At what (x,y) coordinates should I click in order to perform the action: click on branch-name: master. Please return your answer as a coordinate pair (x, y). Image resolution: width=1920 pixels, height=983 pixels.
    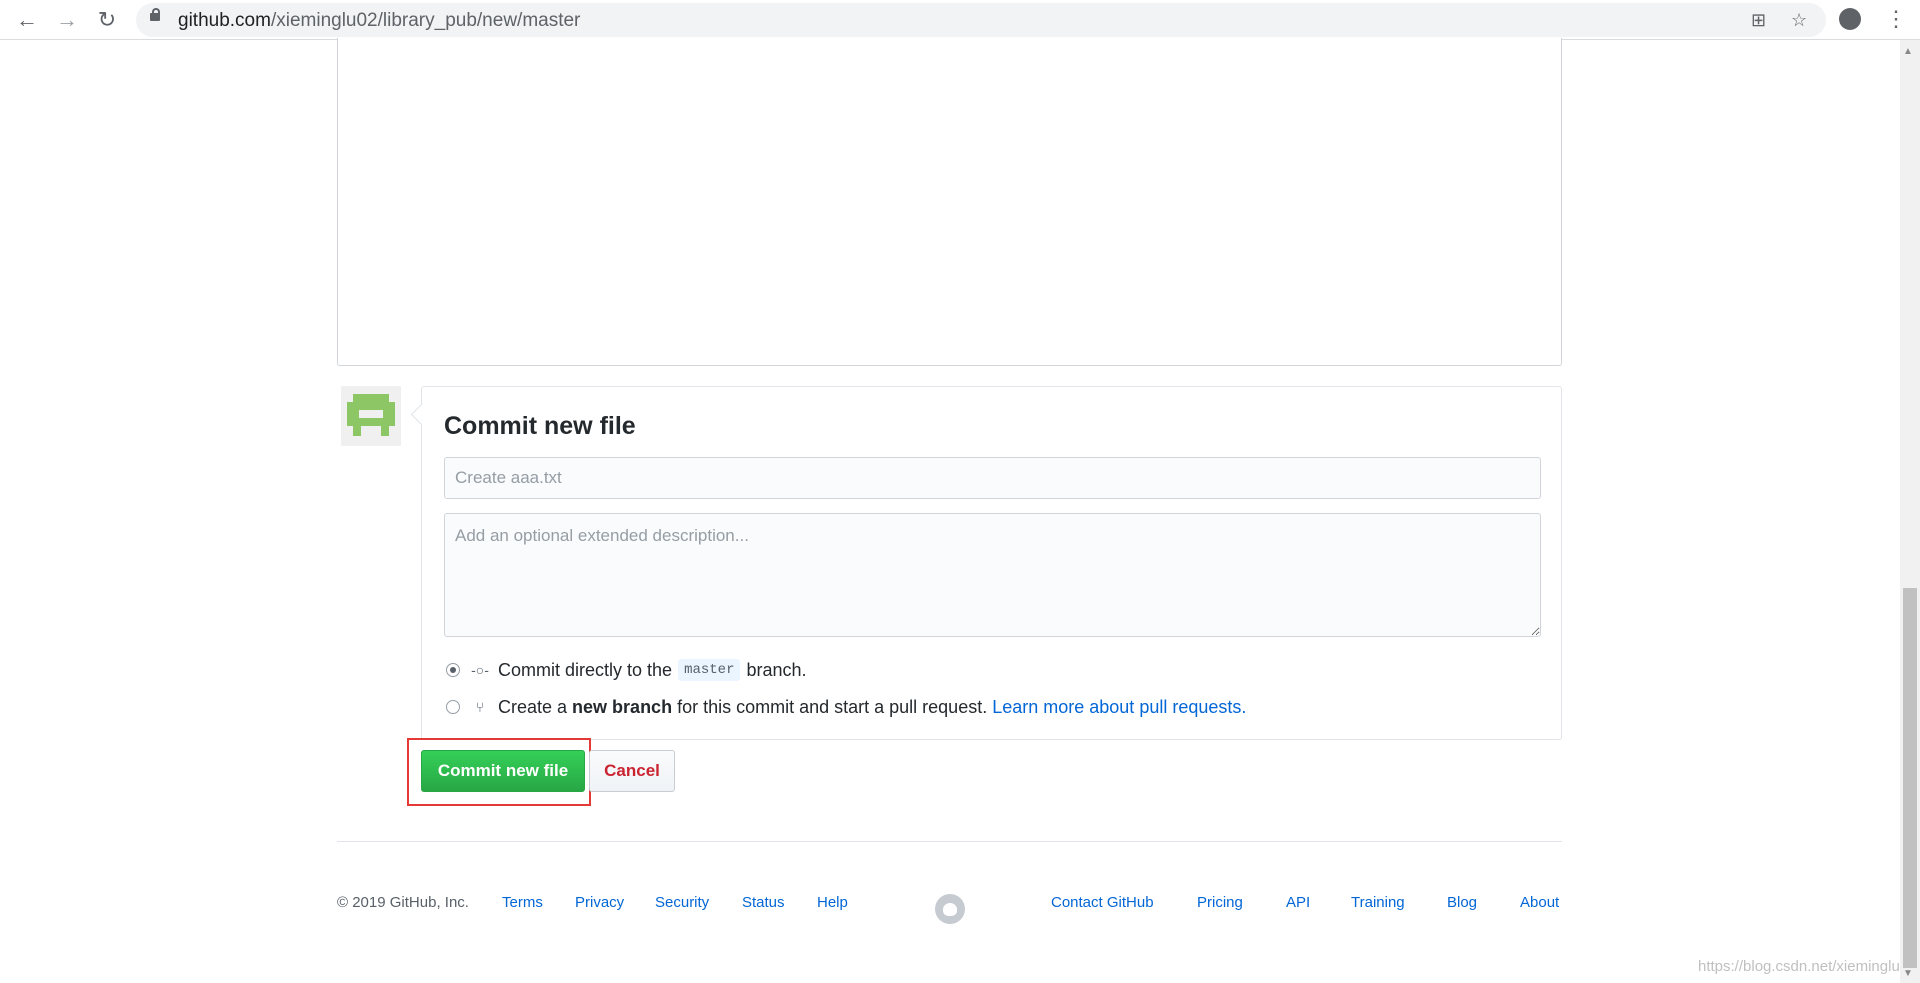
    Looking at the image, I should click on (709, 670).